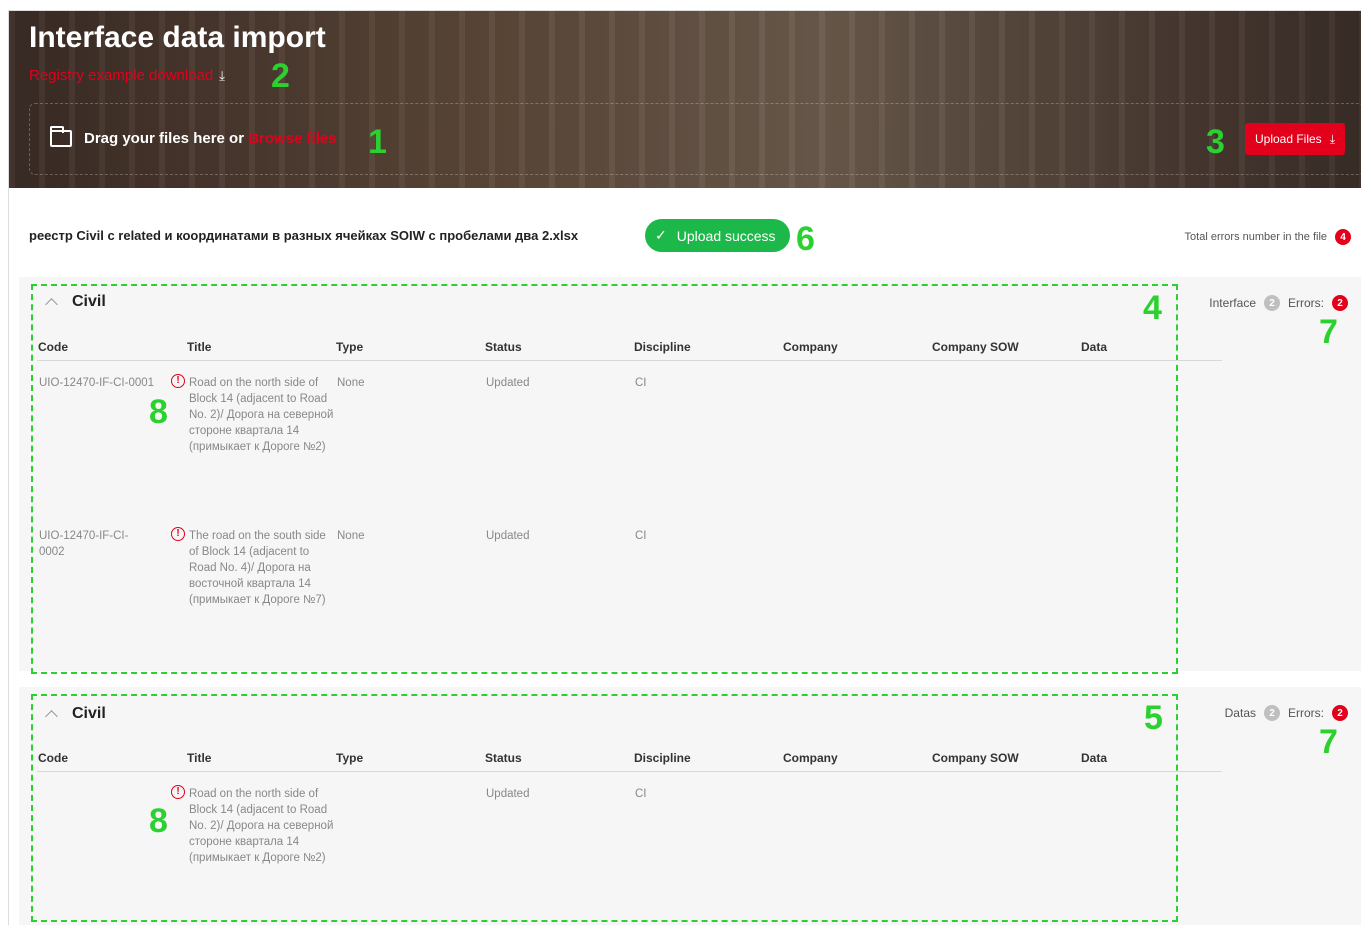  I want to click on total-errors-label: Total errors number in the file, so click(1255, 237).